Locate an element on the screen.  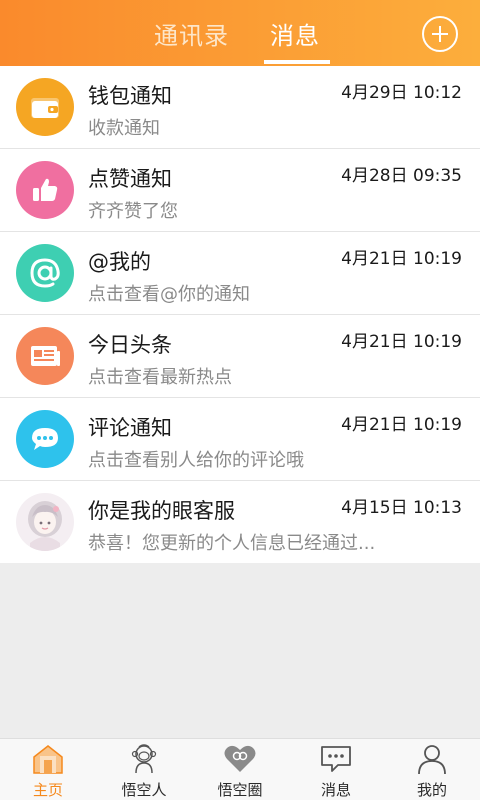
message-time: 4月29日 10:12 is located at coordinates (401, 93).